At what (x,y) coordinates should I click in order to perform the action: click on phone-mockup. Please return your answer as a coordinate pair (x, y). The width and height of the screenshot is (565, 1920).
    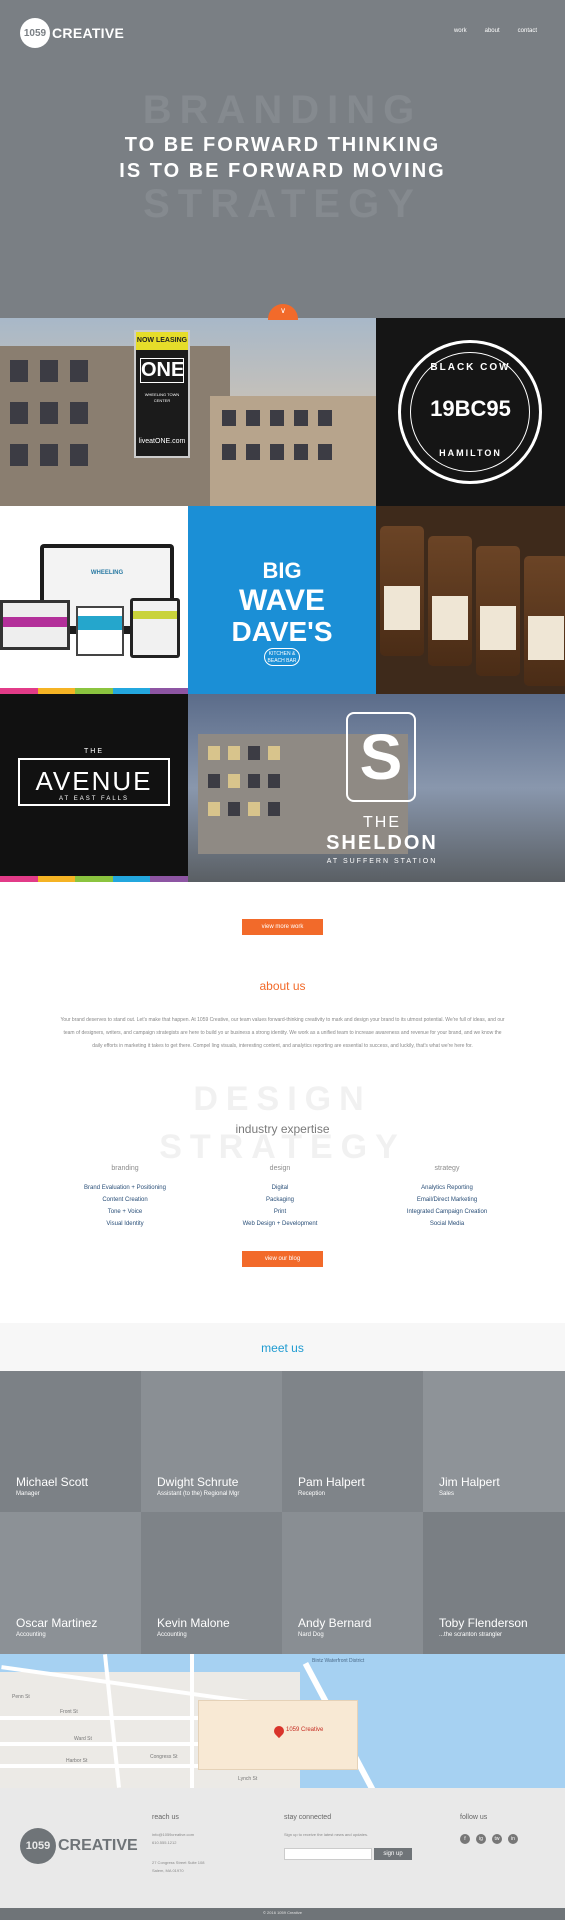
    Looking at the image, I should click on (100, 631).